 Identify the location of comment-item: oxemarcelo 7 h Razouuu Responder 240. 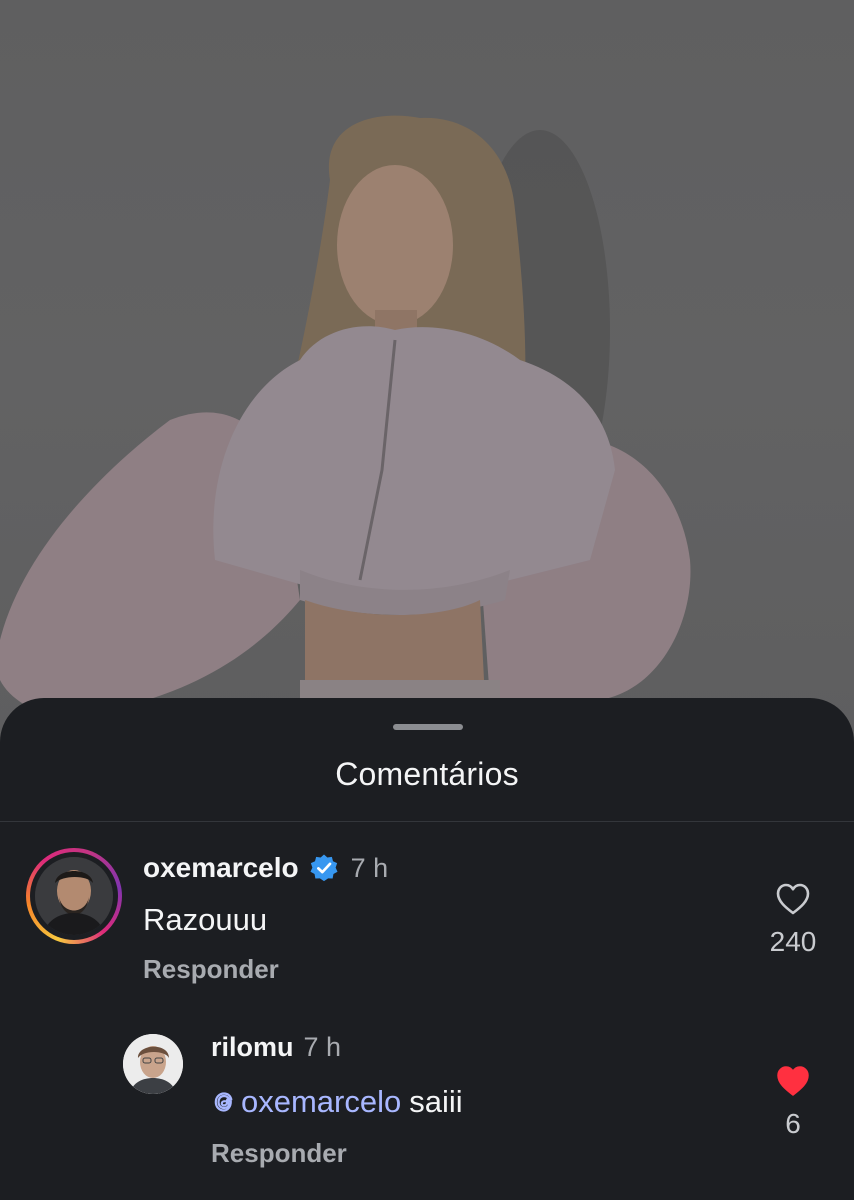
(427, 923).